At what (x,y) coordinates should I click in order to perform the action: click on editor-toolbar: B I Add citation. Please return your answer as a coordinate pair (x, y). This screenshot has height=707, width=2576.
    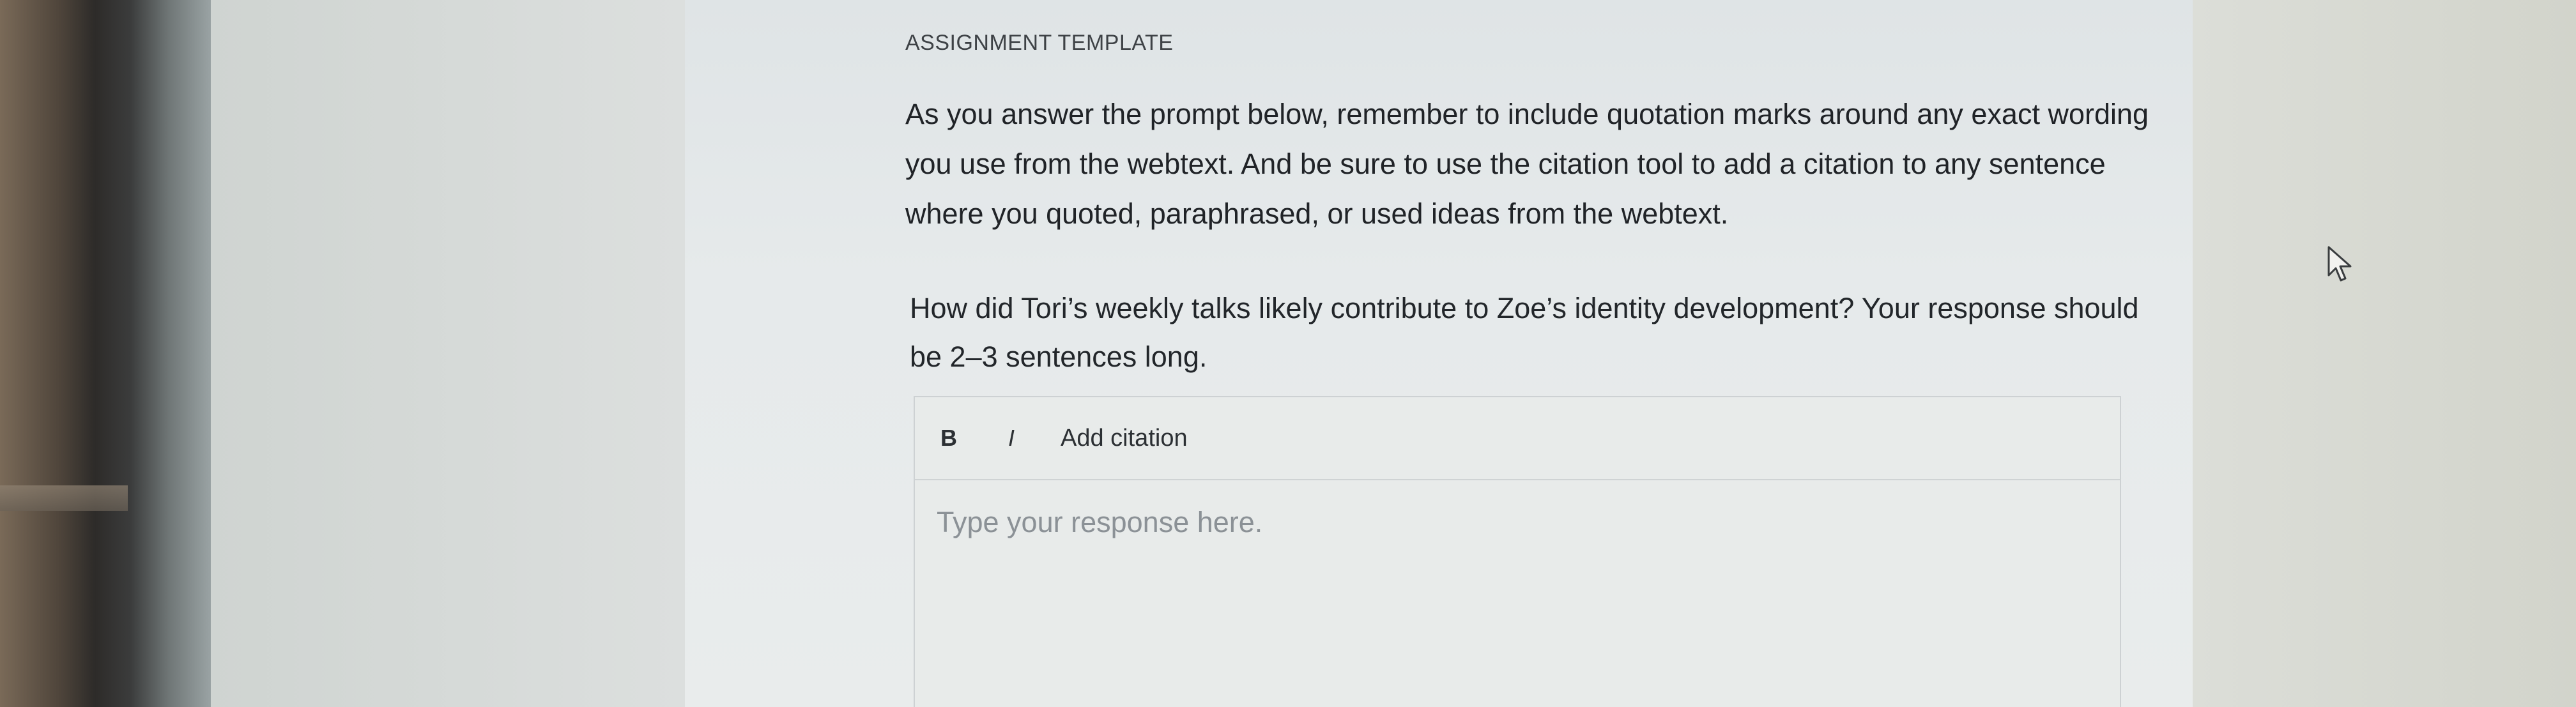
    Looking at the image, I should click on (1517, 438).